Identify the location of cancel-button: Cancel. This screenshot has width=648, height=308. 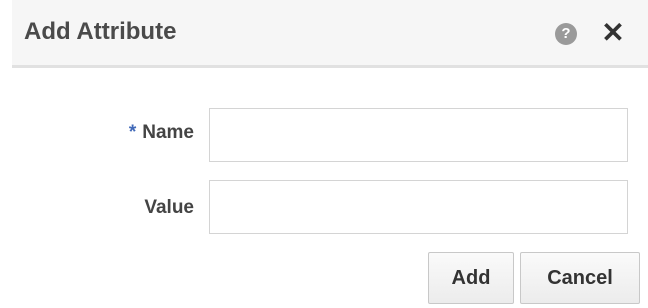
(580, 278).